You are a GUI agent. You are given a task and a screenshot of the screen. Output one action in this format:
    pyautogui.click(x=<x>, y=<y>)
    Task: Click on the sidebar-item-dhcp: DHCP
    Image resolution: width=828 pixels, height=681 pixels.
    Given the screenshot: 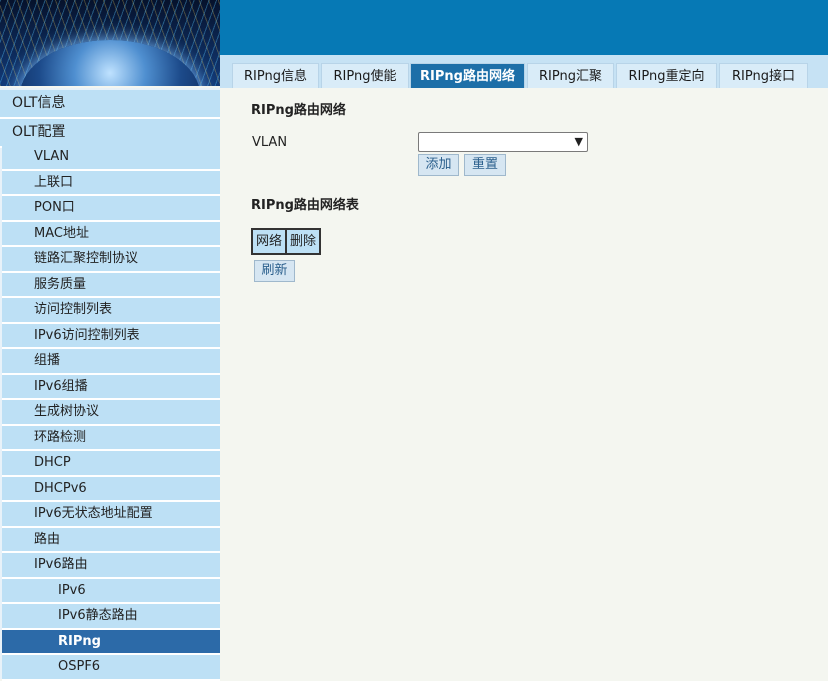 What is the action you would take?
    pyautogui.click(x=111, y=464)
    